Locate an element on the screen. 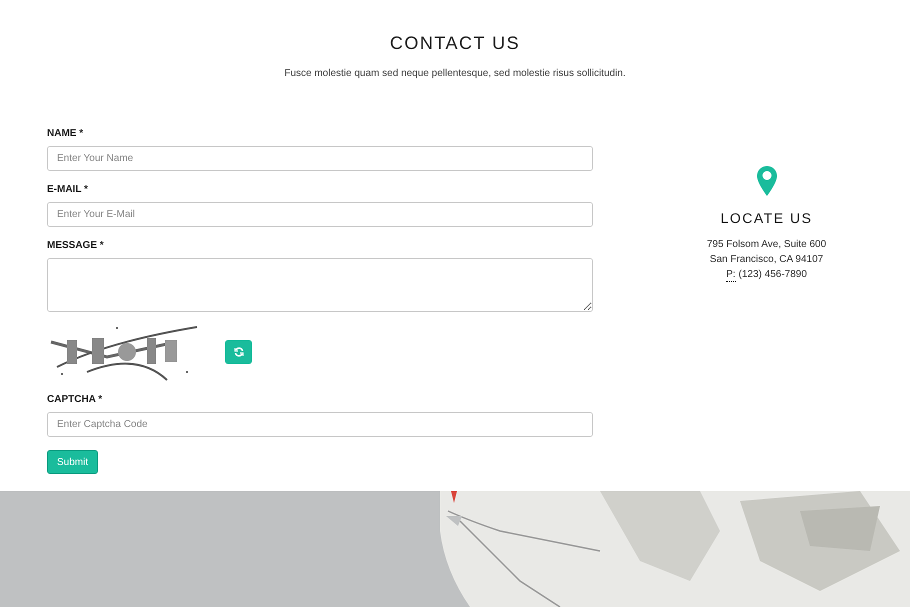 This screenshot has height=607, width=910. phone-number: (123) 456-7890 is located at coordinates (772, 275).